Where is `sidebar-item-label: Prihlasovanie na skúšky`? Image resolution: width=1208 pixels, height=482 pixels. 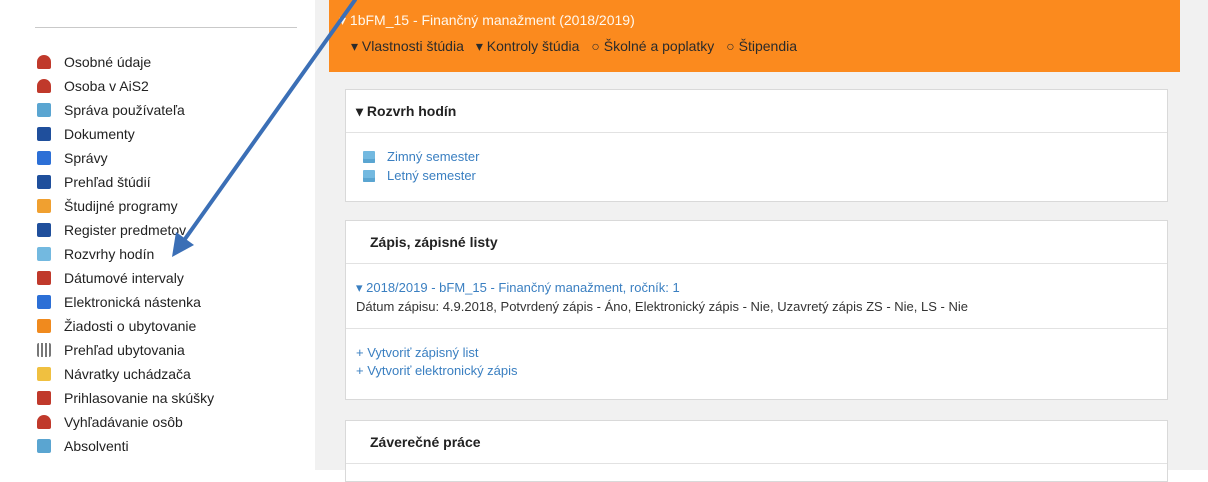
sidebar-item-label: Prihlasovanie na skúšky is located at coordinates (139, 398).